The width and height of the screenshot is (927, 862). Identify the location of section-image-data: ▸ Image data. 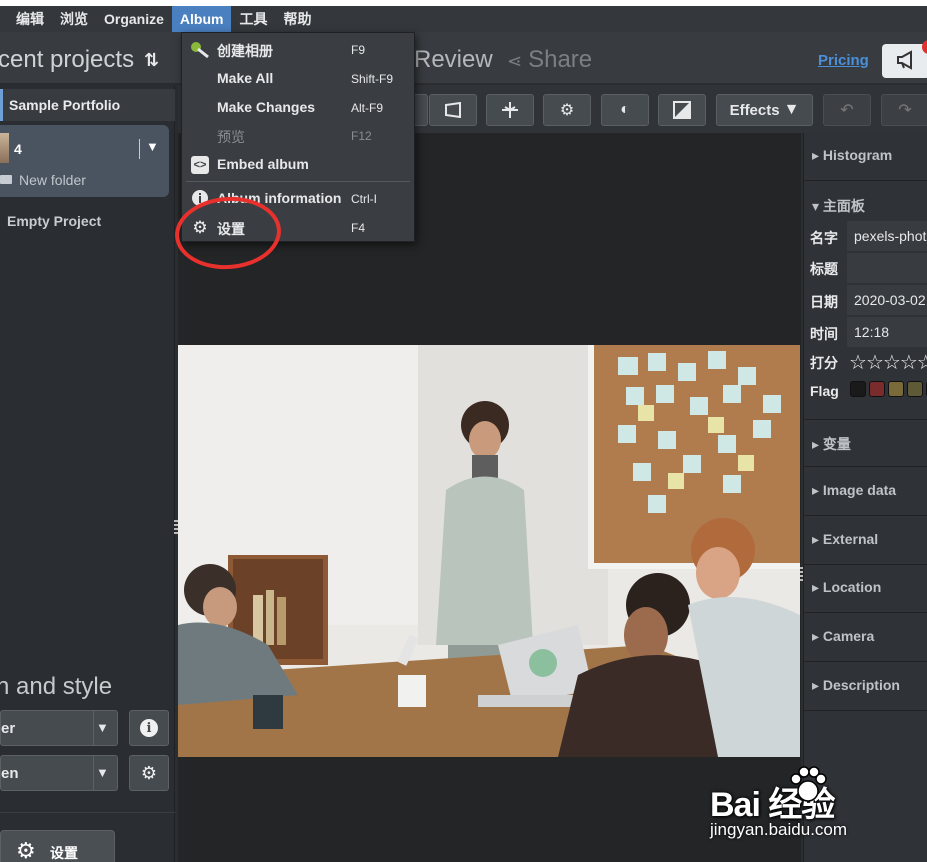
(865, 492).